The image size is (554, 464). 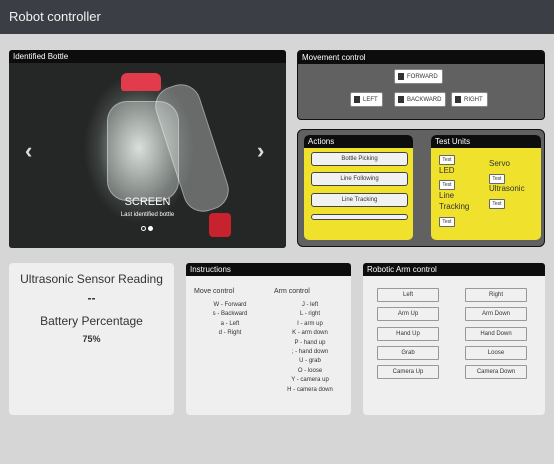 I want to click on led-test-button: Test, so click(x=447, y=185).